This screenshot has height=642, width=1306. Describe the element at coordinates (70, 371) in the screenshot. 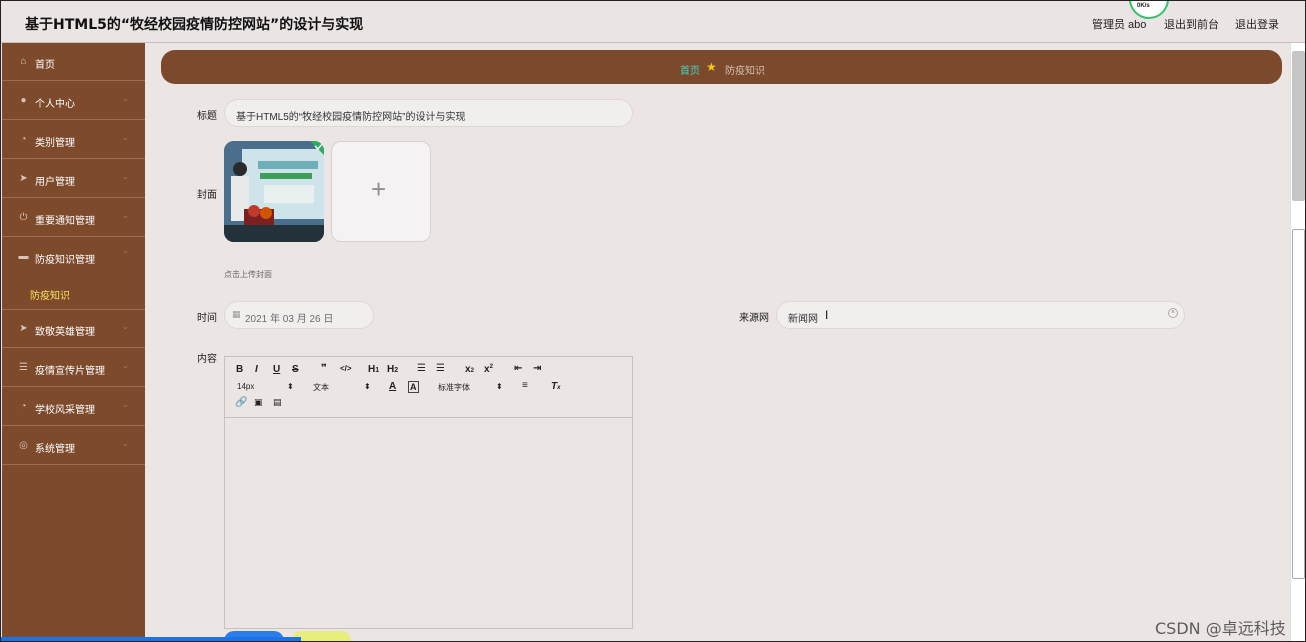

I see `sidebar-item-label: 疫情宣传片管理` at that location.